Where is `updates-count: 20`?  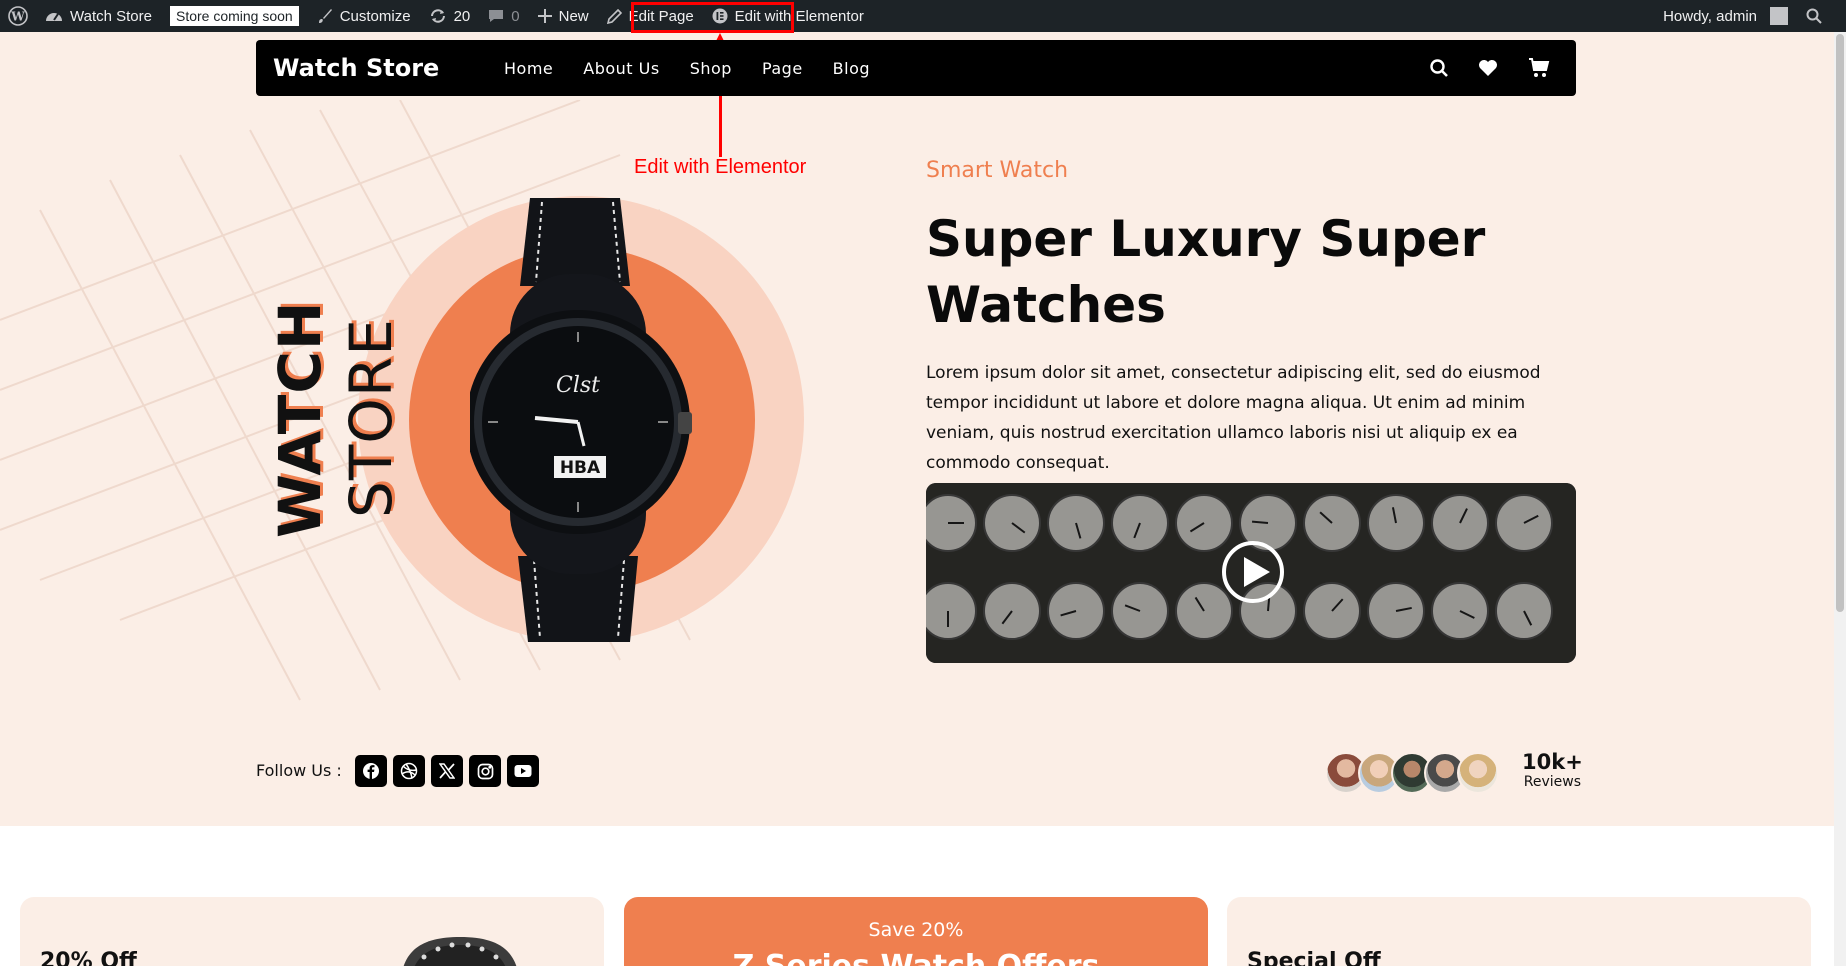
updates-count: 20 is located at coordinates (462, 16).